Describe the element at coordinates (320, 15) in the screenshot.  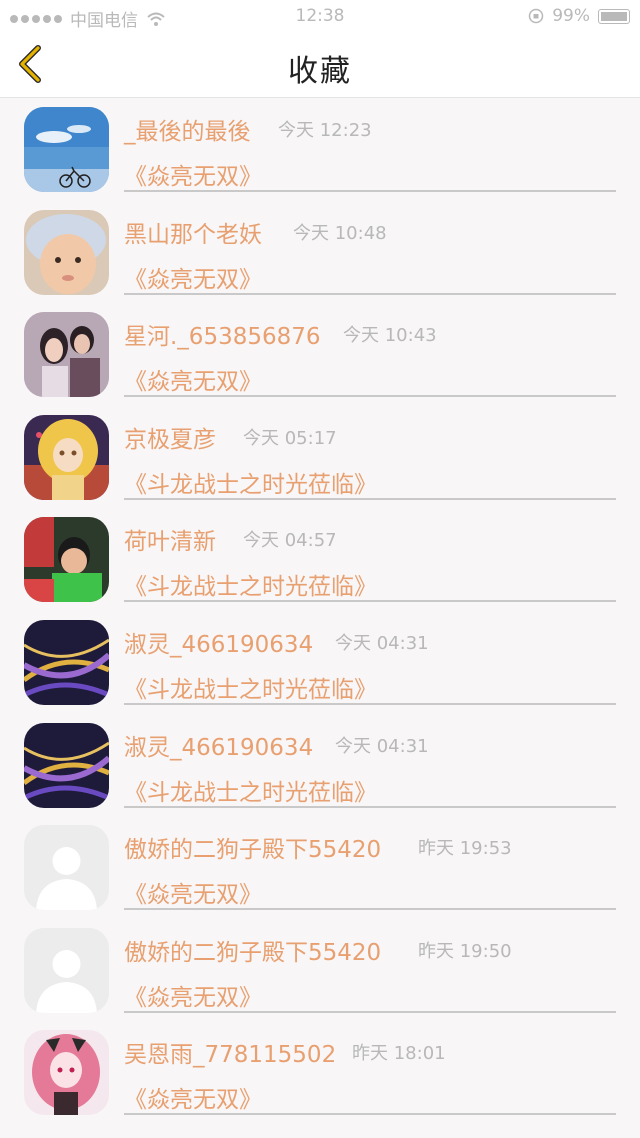
I see `status-bar: 中国电信 12:38 99%` at that location.